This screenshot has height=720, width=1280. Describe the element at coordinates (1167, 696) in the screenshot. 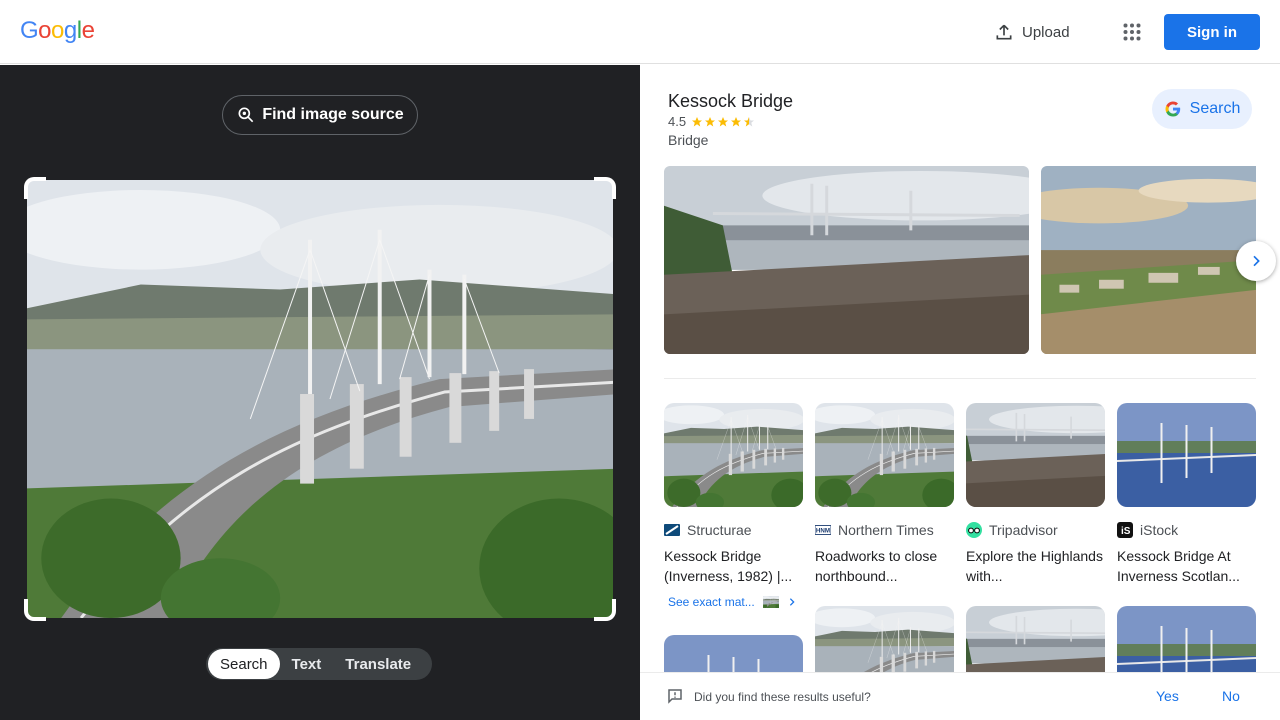

I see `feedback-yes-button: Yes` at that location.